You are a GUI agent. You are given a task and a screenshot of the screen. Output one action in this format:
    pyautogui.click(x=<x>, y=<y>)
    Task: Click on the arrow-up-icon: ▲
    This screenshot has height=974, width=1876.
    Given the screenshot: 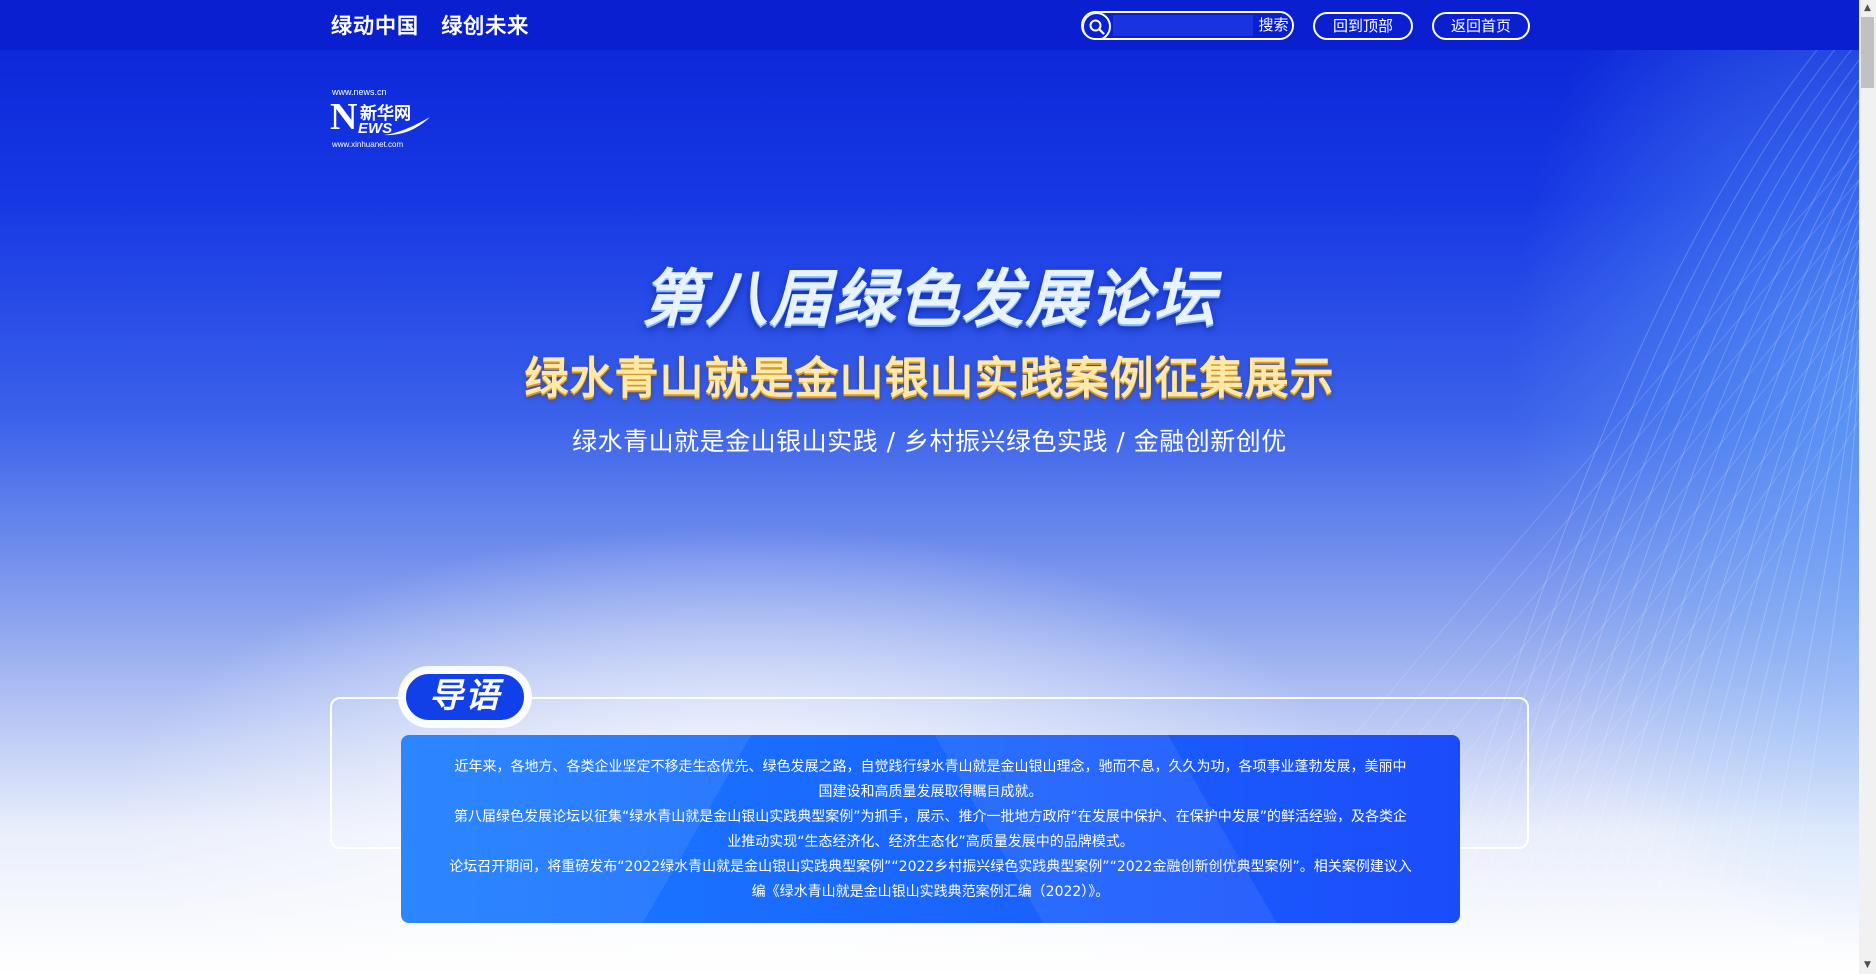 What is the action you would take?
    pyautogui.click(x=1867, y=8)
    